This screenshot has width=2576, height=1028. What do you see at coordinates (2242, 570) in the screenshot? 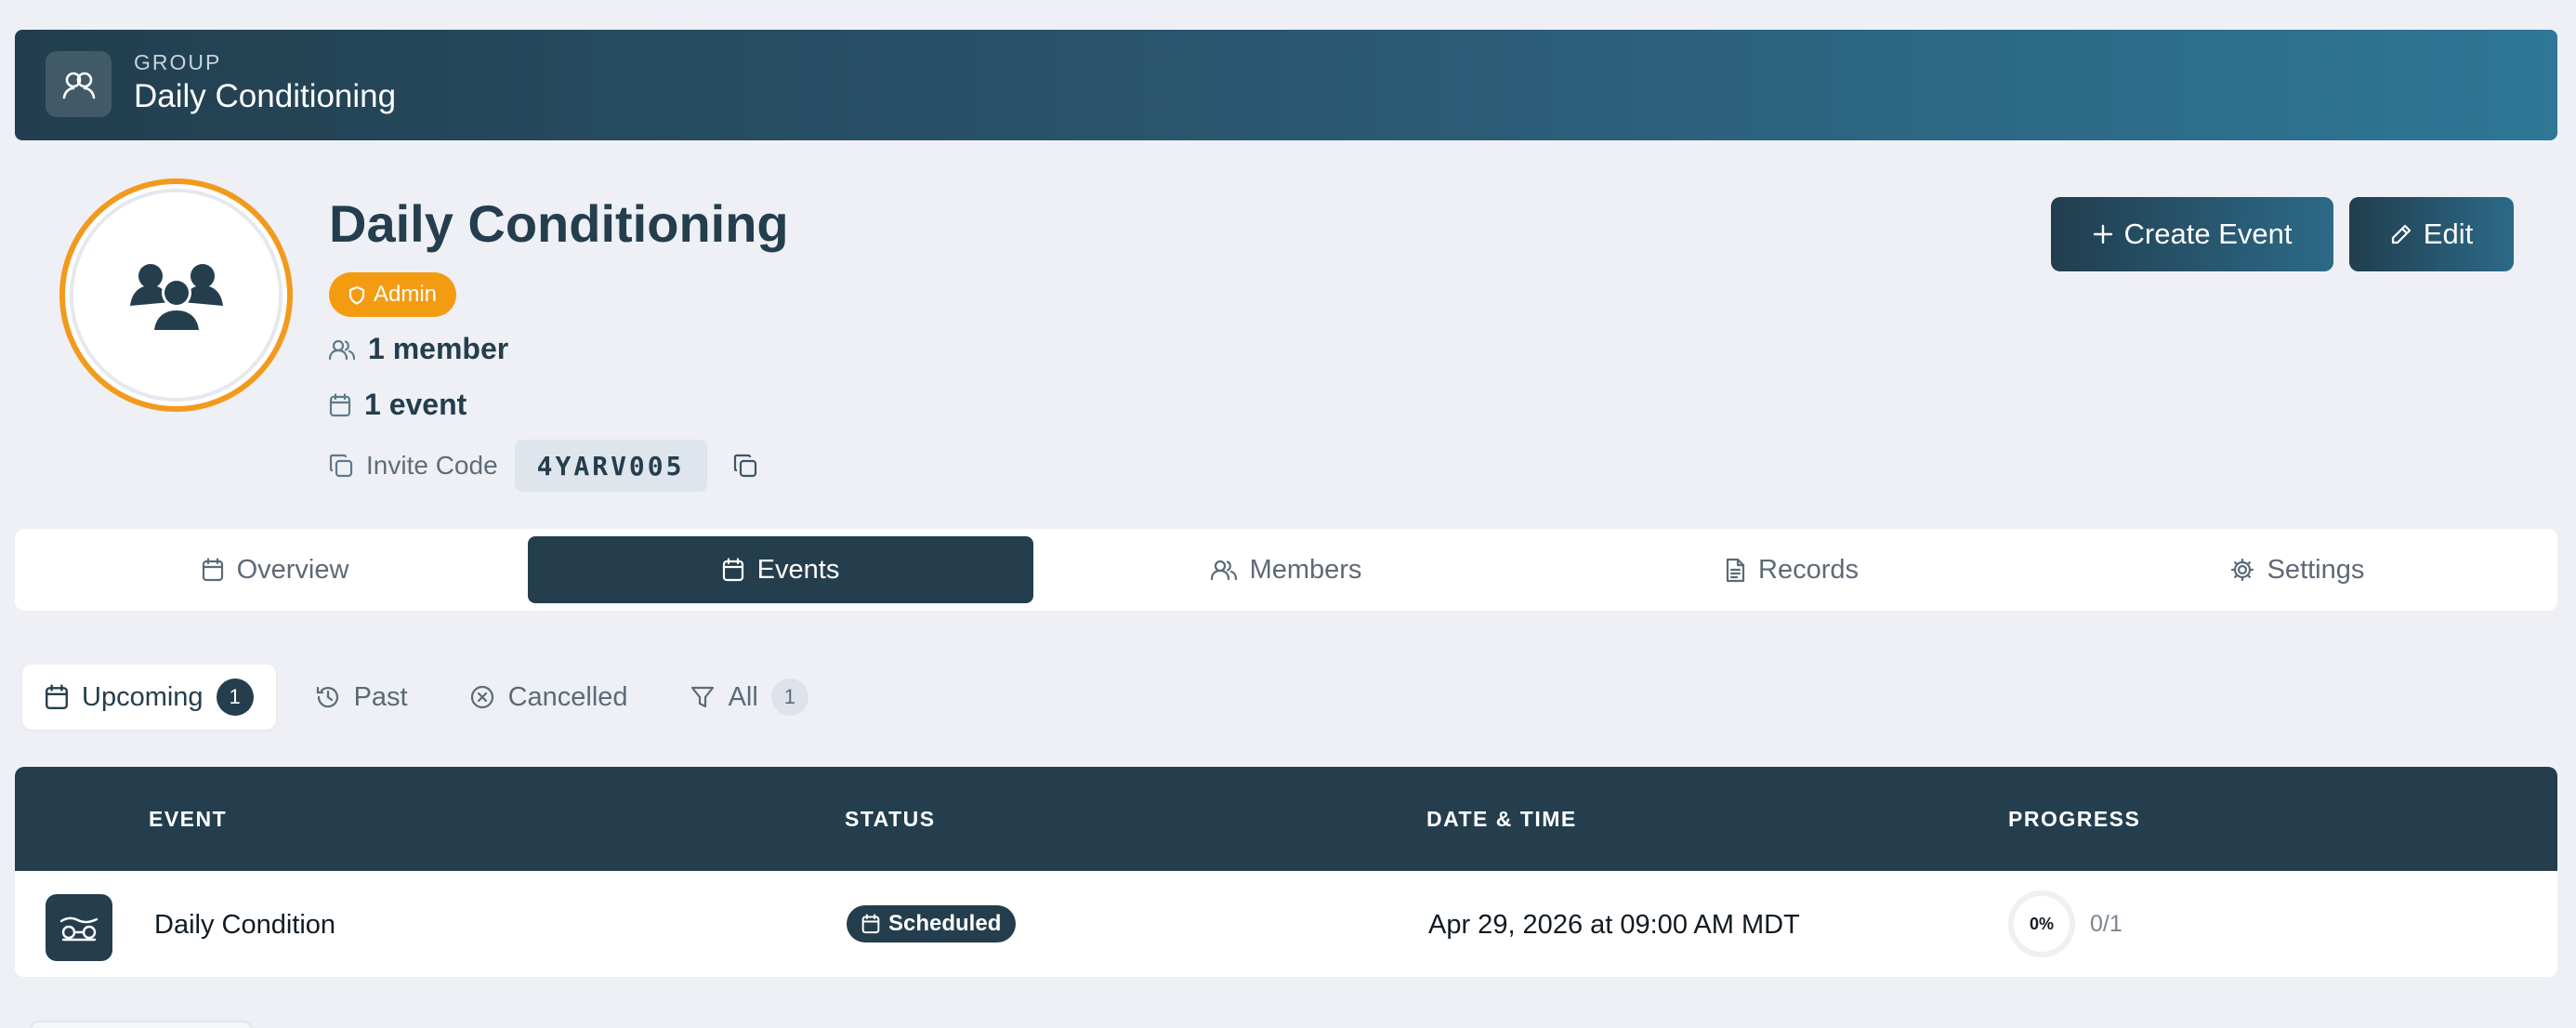
I see `gear-icon` at bounding box center [2242, 570].